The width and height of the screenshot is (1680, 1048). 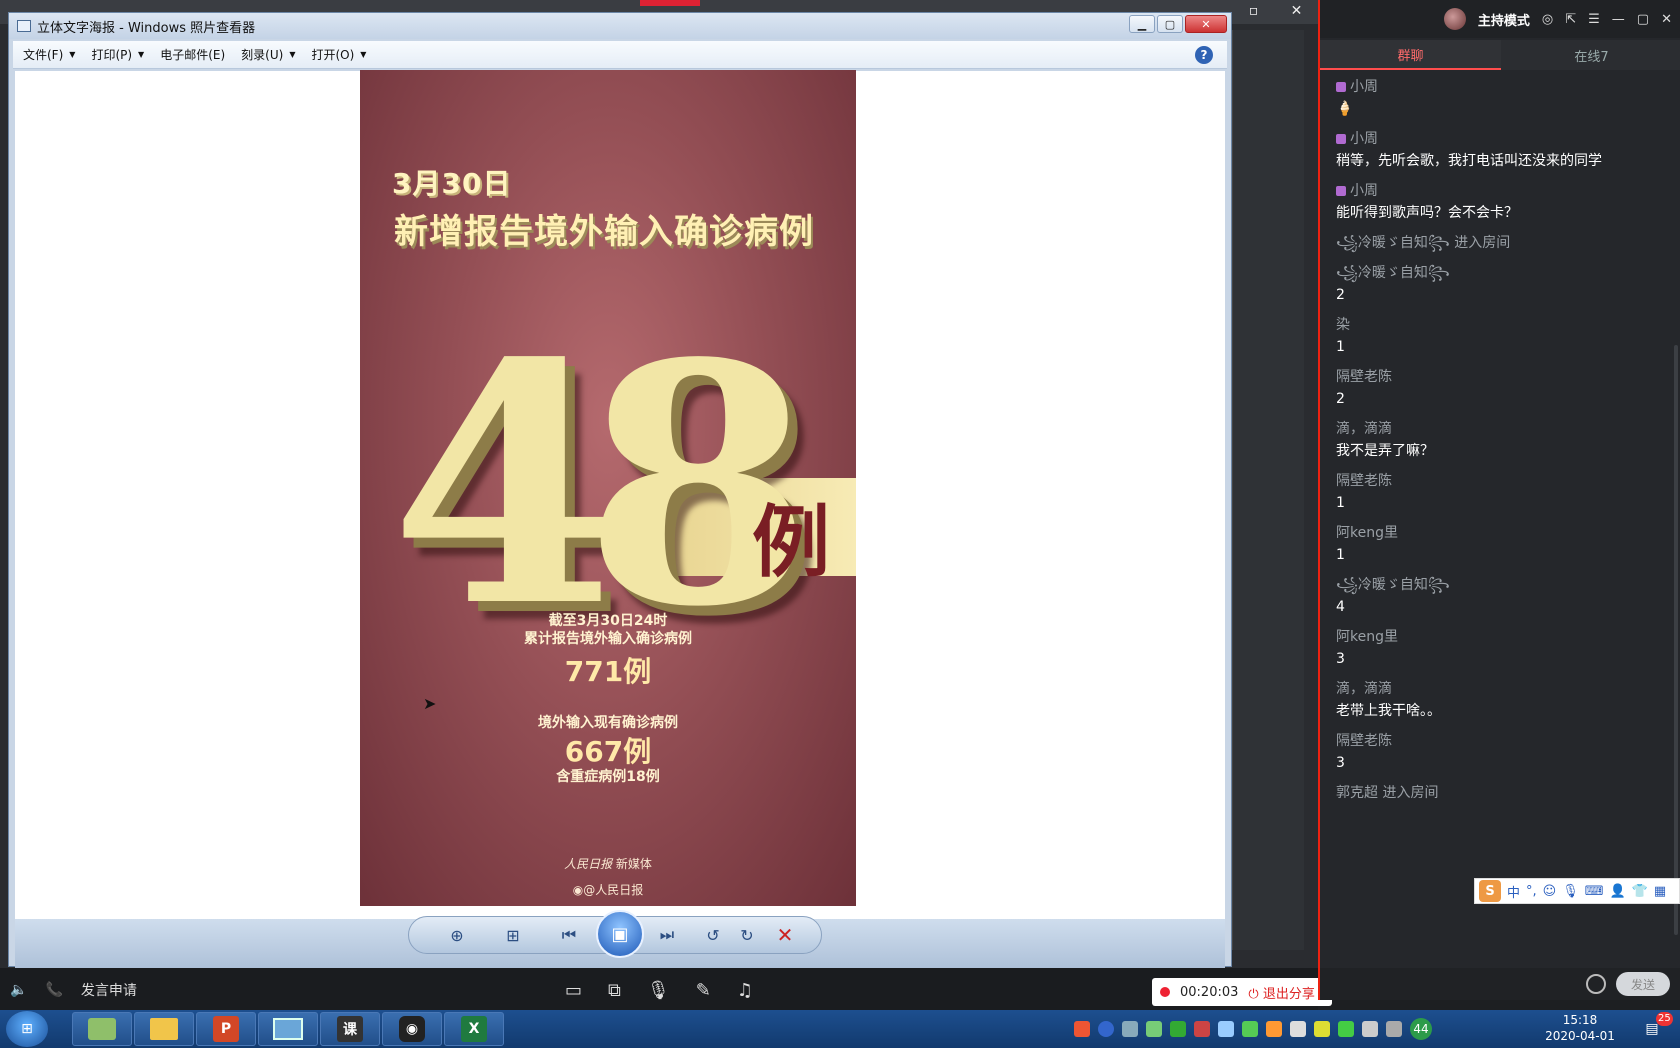 What do you see at coordinates (1130, 1029) in the screenshot?
I see `ime-tray-icon` at bounding box center [1130, 1029].